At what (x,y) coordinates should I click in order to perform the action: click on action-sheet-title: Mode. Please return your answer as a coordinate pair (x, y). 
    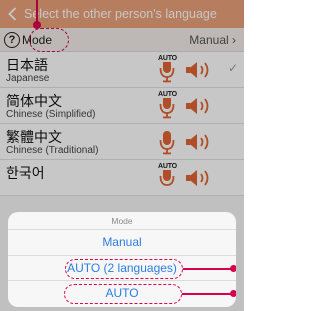
    Looking at the image, I should click on (122, 221).